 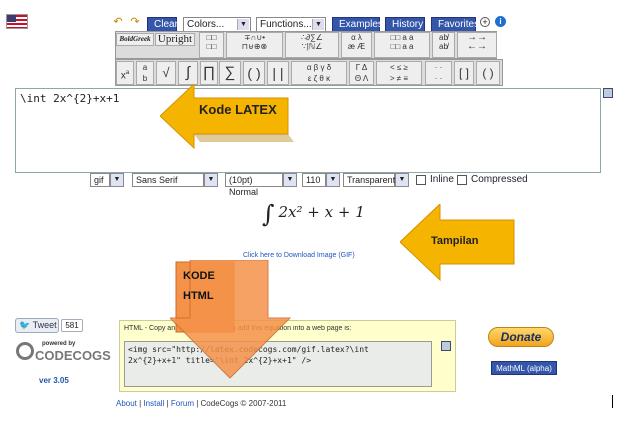 I want to click on integral-button: ∫, so click(x=188, y=73).